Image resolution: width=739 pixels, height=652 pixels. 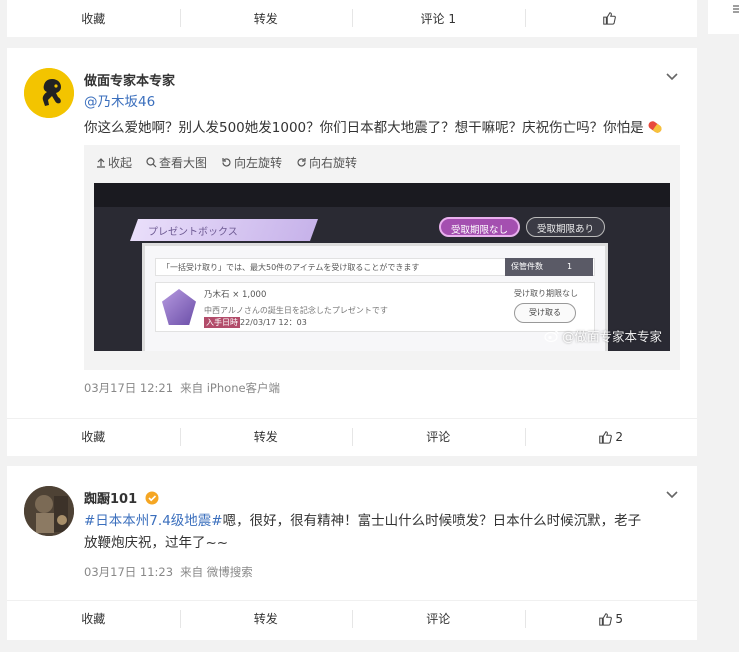 I want to click on like-count: 2, so click(x=619, y=436).